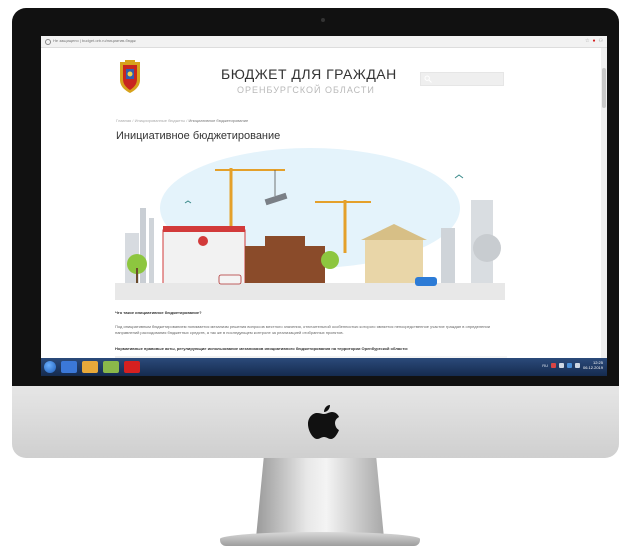  Describe the element at coordinates (604, 88) in the screenshot. I see `scrollbar-thumb` at that location.